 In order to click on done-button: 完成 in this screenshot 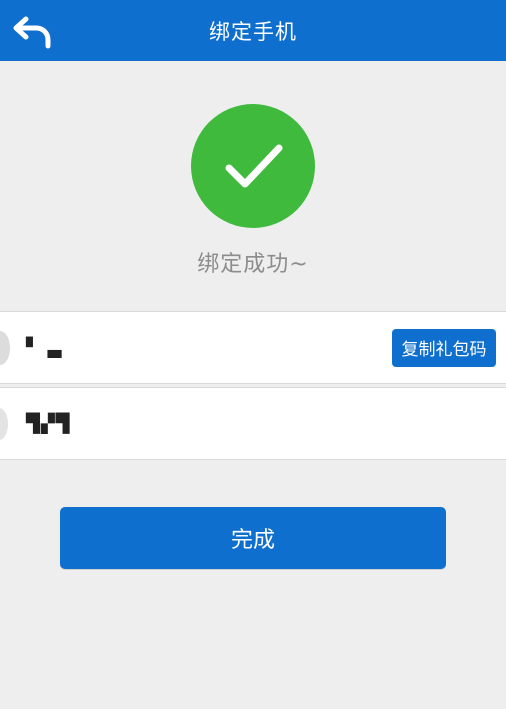, I will do `click(253, 538)`.